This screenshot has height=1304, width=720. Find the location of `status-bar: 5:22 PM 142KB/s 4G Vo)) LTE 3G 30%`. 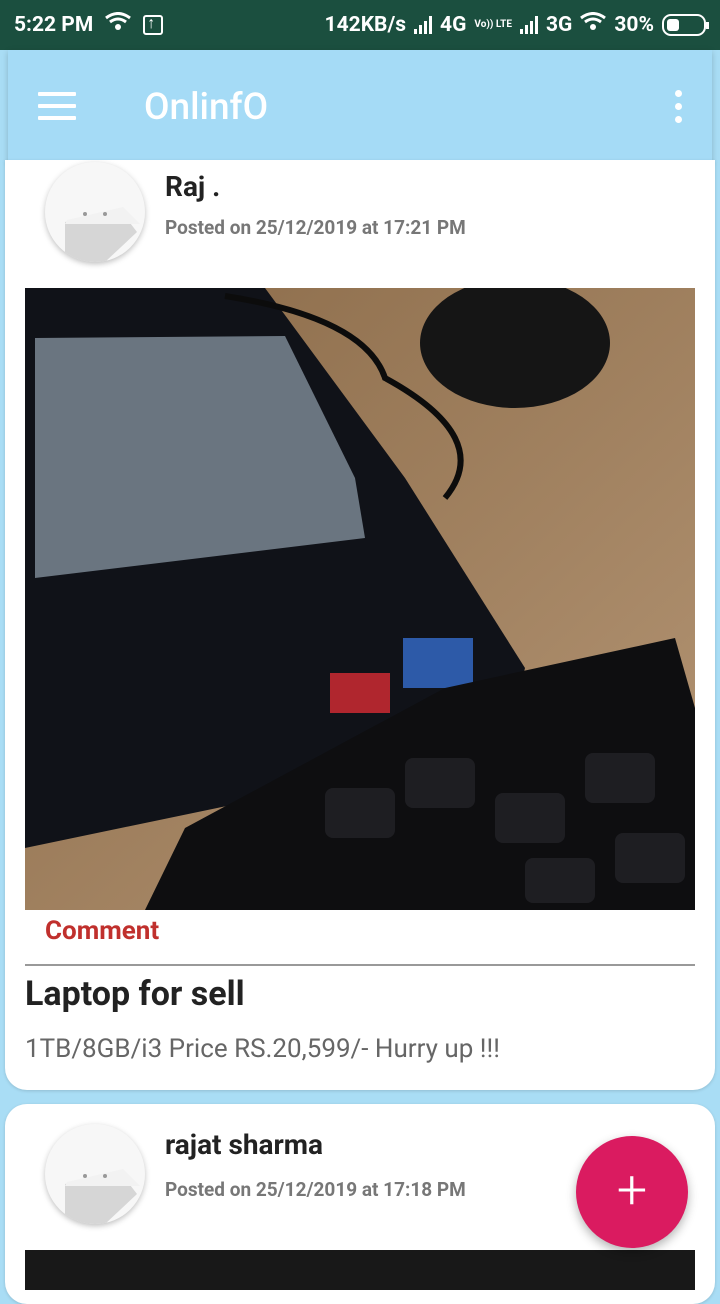

status-bar: 5:22 PM 142KB/s 4G Vo)) LTE 3G 30% is located at coordinates (360, 25).